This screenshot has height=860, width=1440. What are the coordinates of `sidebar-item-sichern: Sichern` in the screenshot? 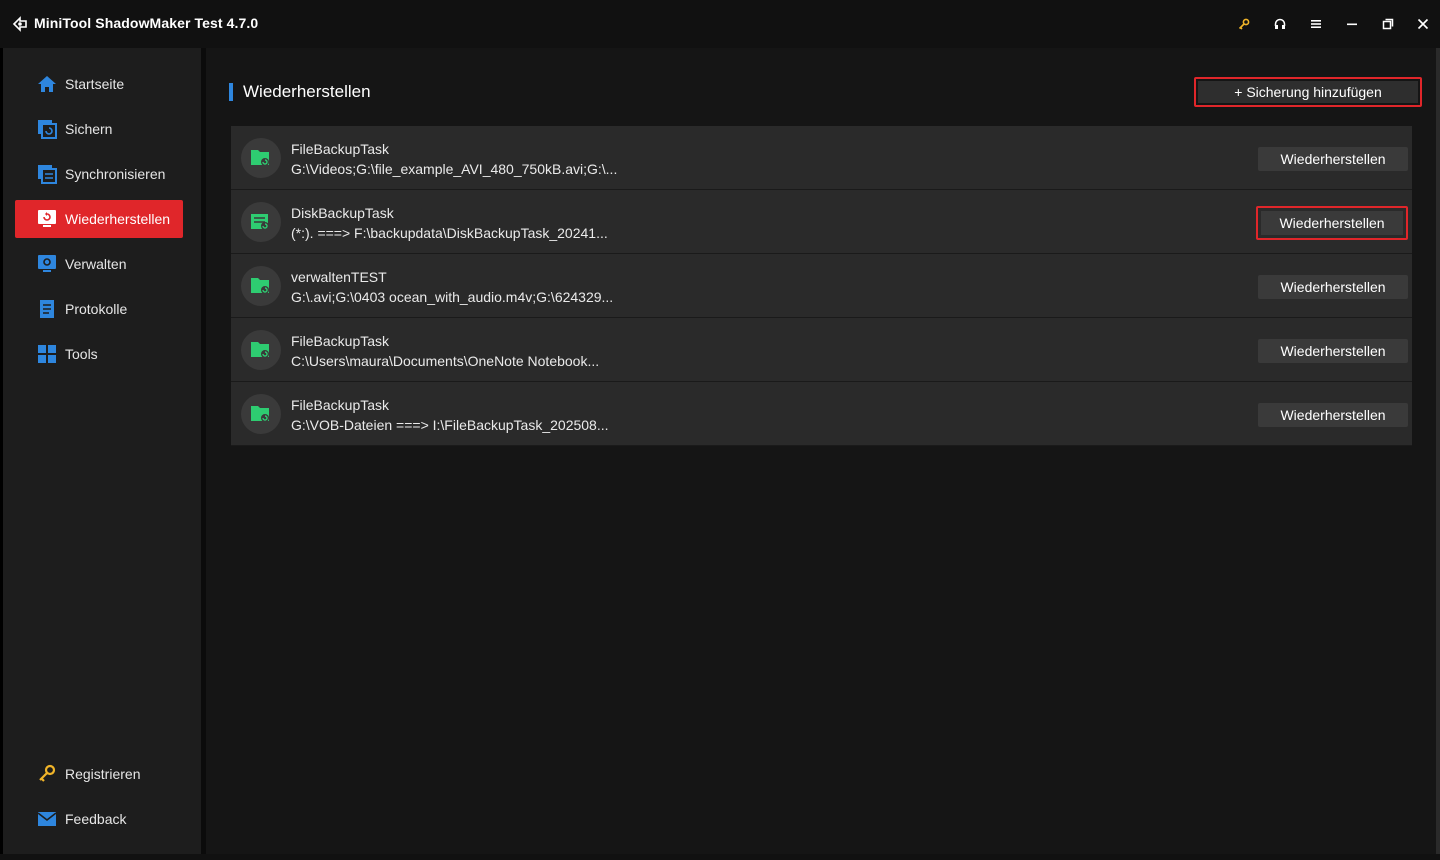 It's located at (99, 129).